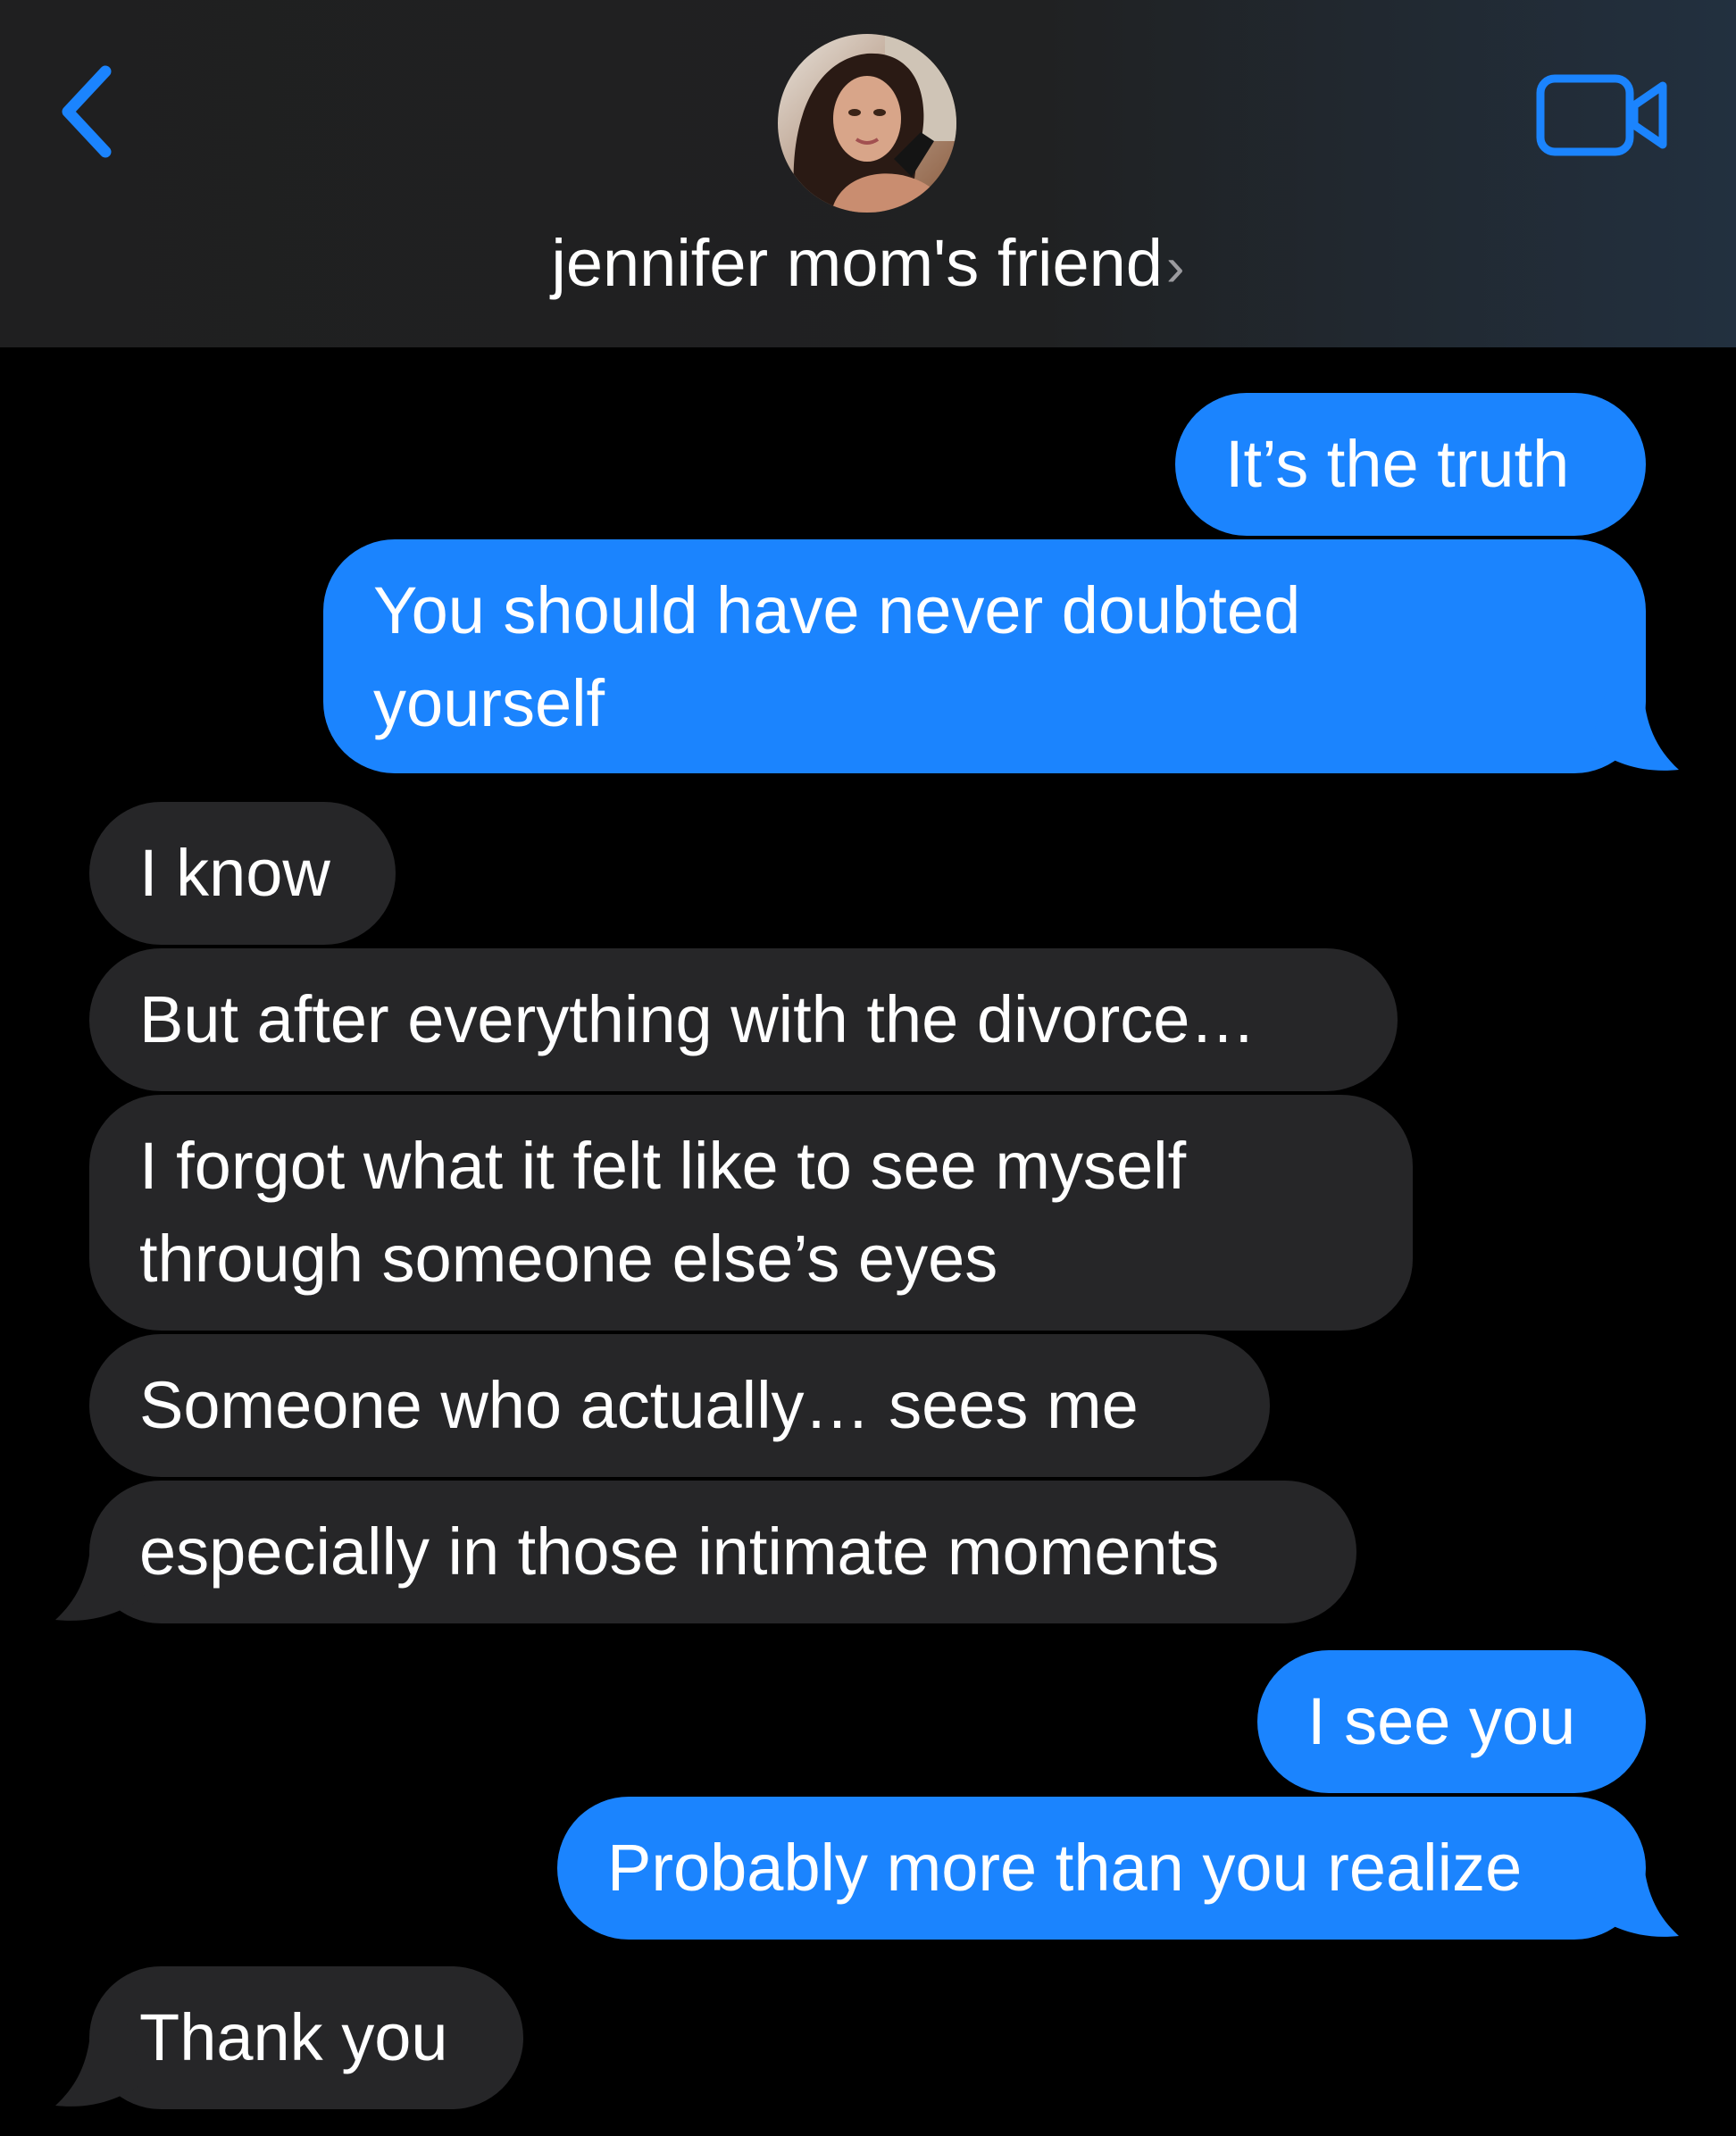 This screenshot has height=2136, width=1736. I want to click on incoming-message-bubble: I know, so click(242, 873).